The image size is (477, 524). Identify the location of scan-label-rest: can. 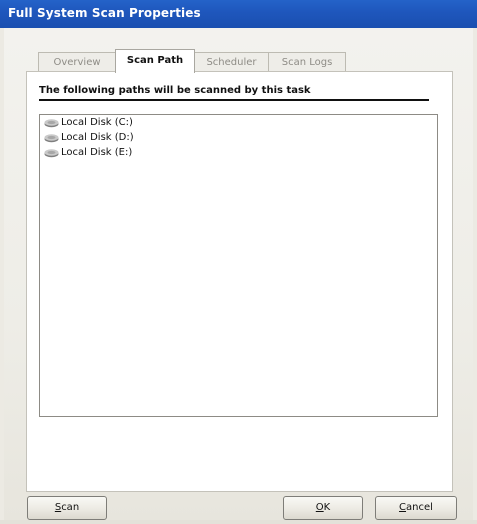
(70, 507).